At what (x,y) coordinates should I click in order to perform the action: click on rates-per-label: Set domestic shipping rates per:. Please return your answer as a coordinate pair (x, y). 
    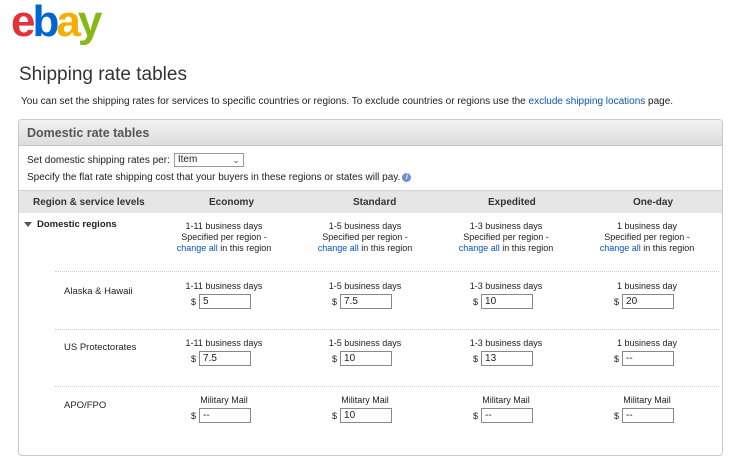
    Looking at the image, I should click on (98, 160).